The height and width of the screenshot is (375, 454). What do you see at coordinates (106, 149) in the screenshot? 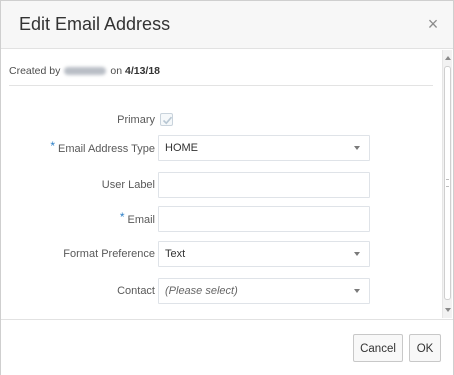
I see `email-type-label-text: Email Address Type` at bounding box center [106, 149].